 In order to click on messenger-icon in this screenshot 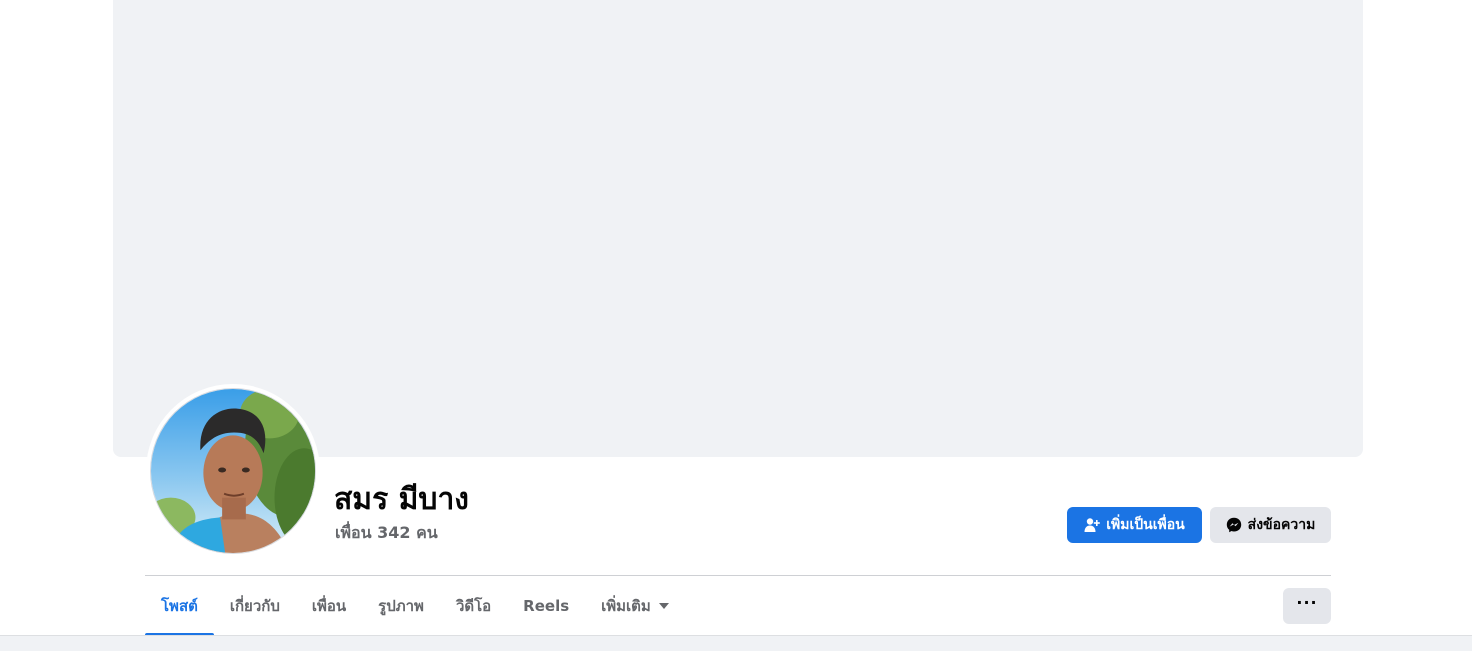, I will do `click(1234, 525)`.